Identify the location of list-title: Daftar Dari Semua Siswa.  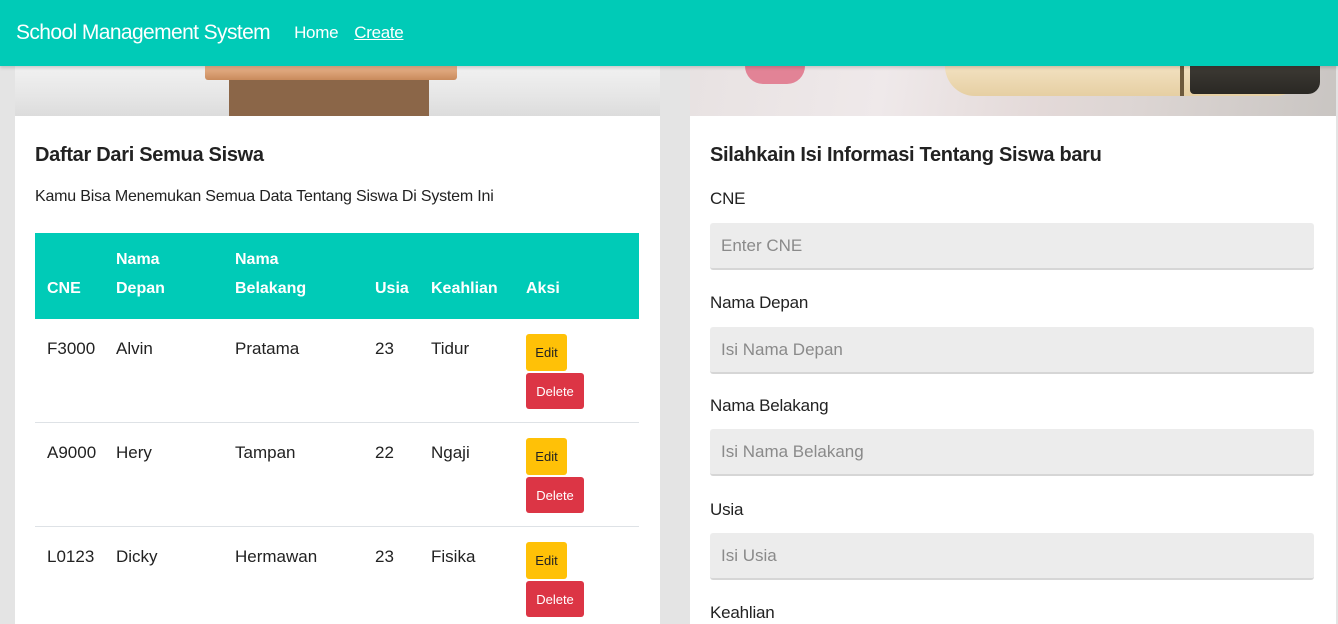
(149, 155).